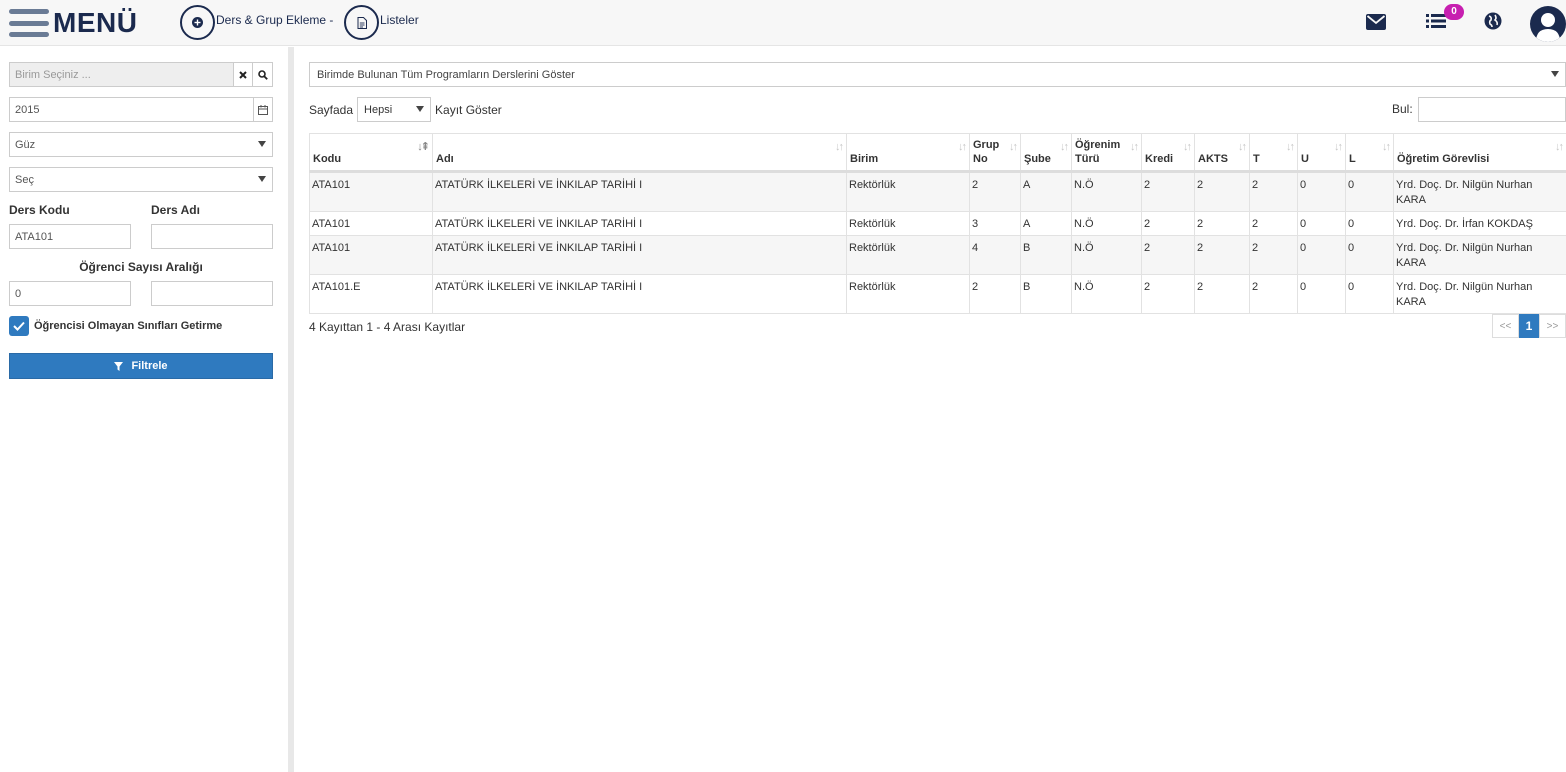 The height and width of the screenshot is (772, 1566). What do you see at coordinates (197, 22) in the screenshot?
I see `plus-circle-icon` at bounding box center [197, 22].